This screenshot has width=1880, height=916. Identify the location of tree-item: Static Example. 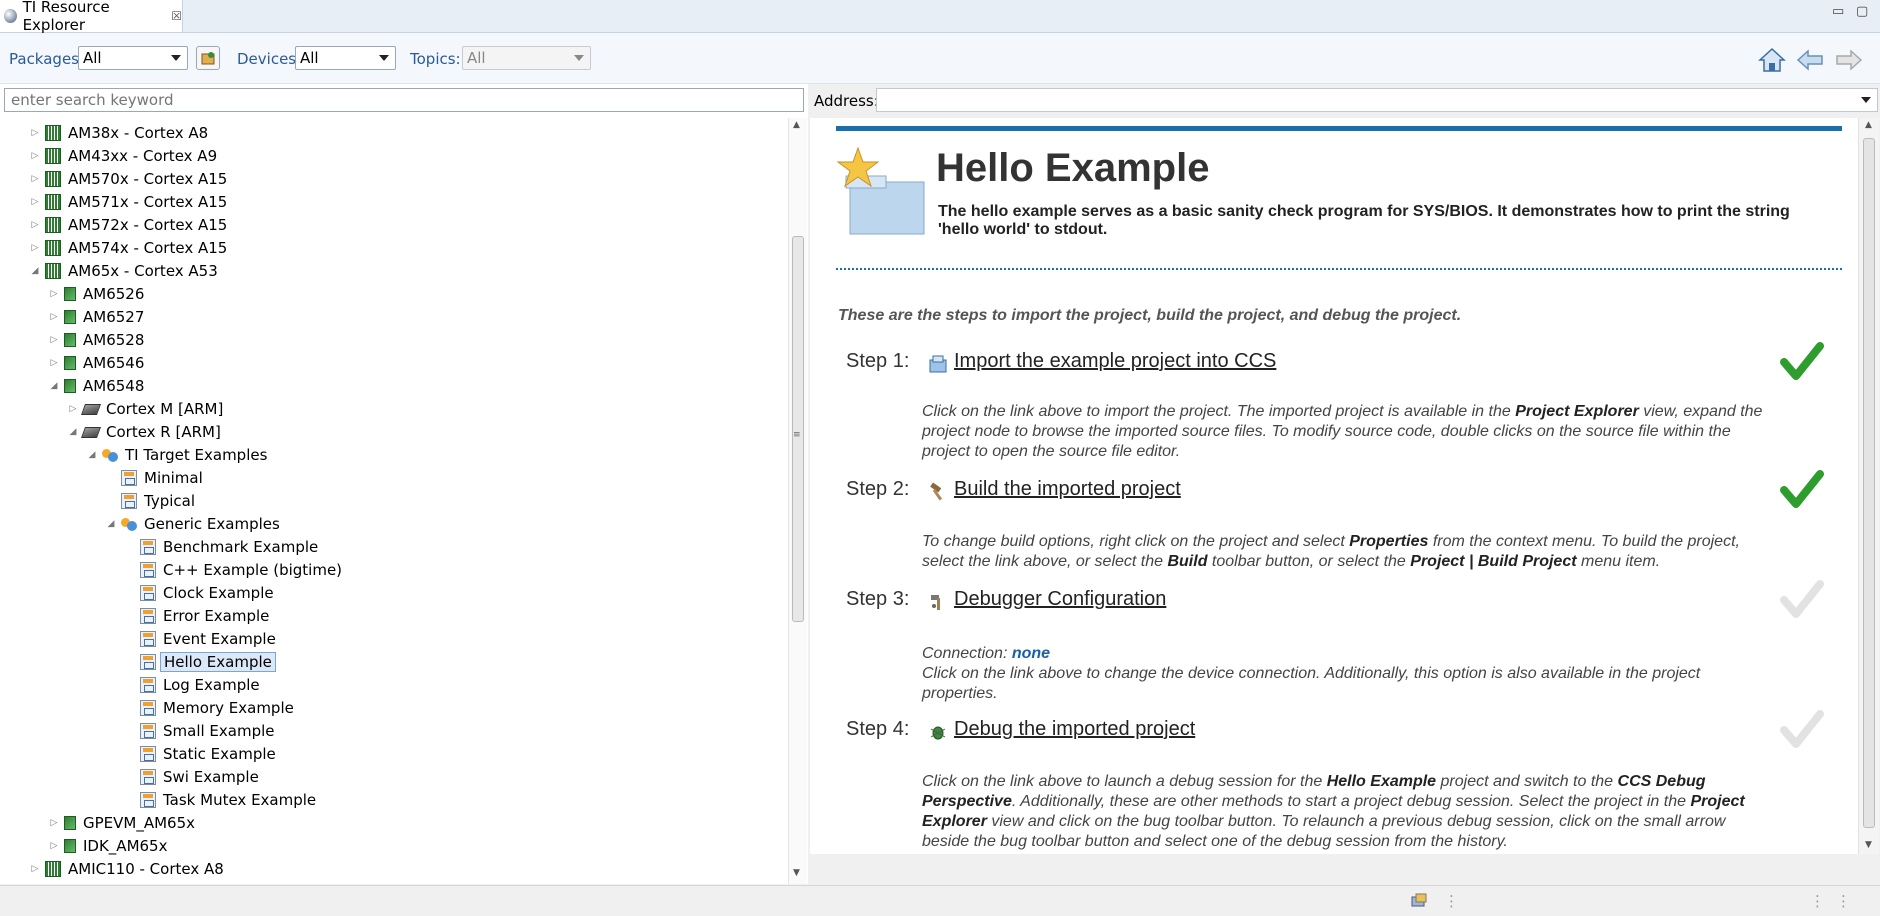
(202, 754).